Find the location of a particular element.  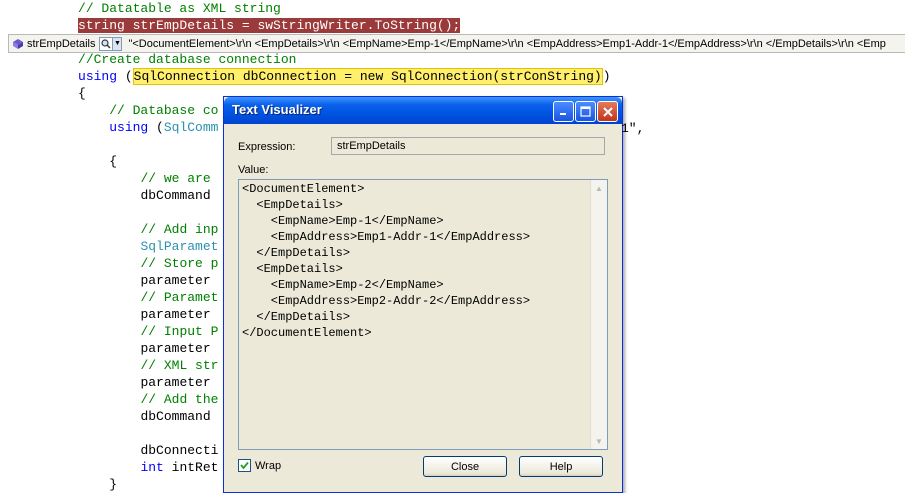

code-token: SqlParamet is located at coordinates (179, 246).